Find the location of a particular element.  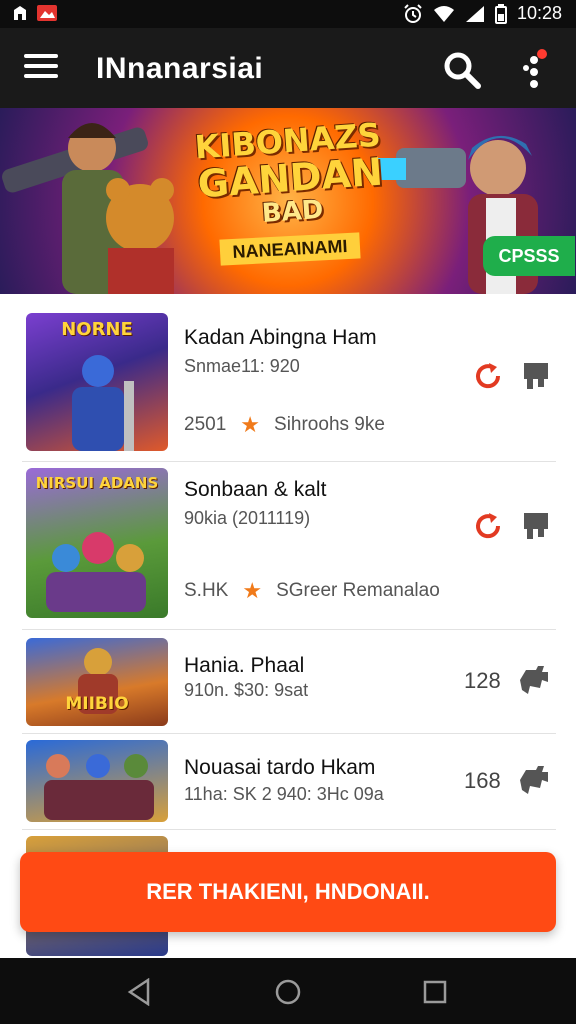

banner-subtitle: NANEAINAMI is located at coordinates (290, 249).